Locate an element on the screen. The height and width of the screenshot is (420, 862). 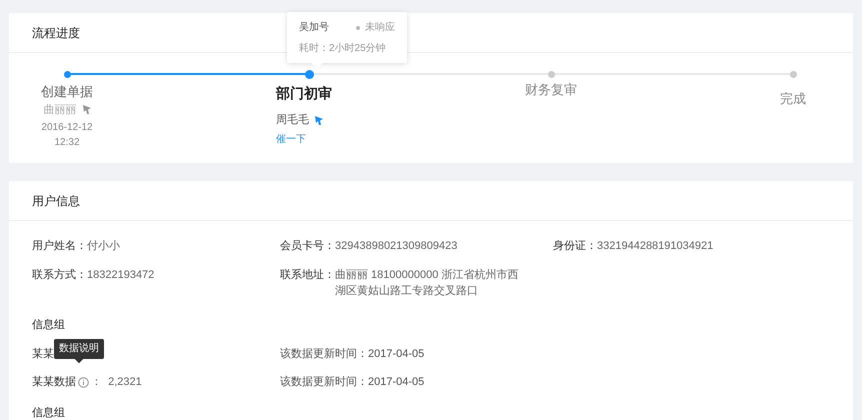
step-person: 周毛毛 is located at coordinates (292, 120).